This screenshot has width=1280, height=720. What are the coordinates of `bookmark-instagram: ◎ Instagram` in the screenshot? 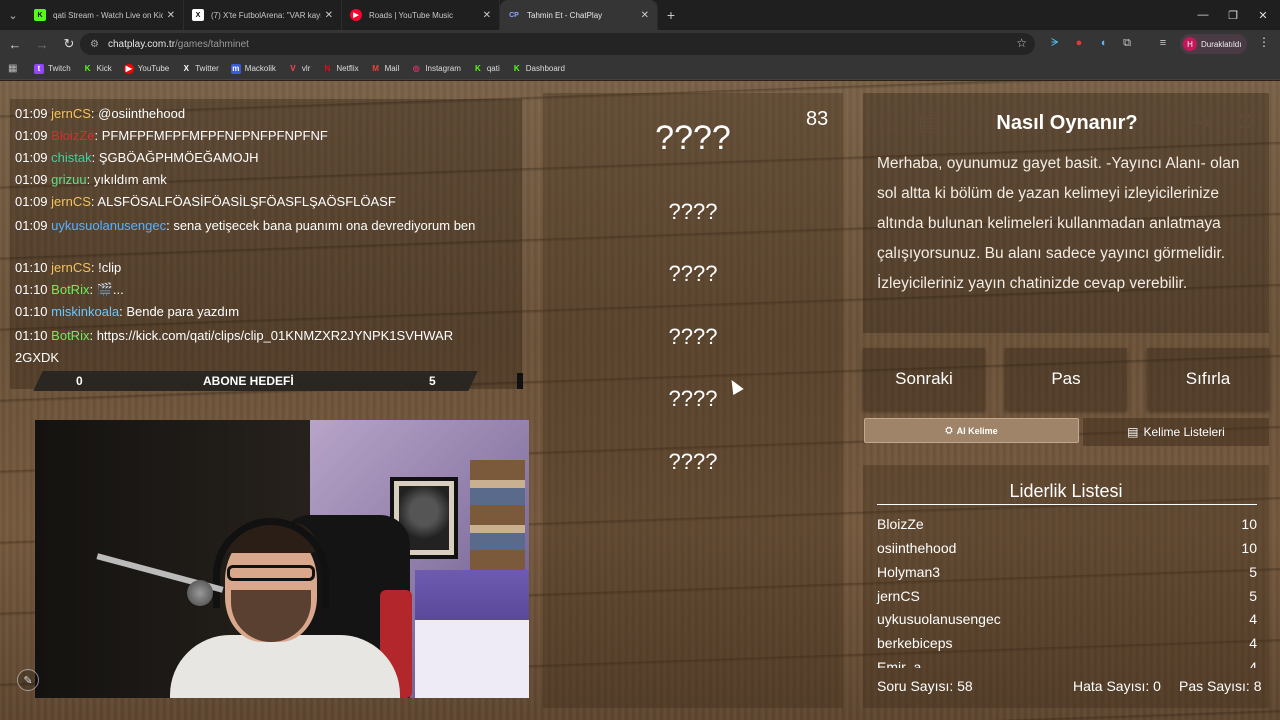 It's located at (436, 69).